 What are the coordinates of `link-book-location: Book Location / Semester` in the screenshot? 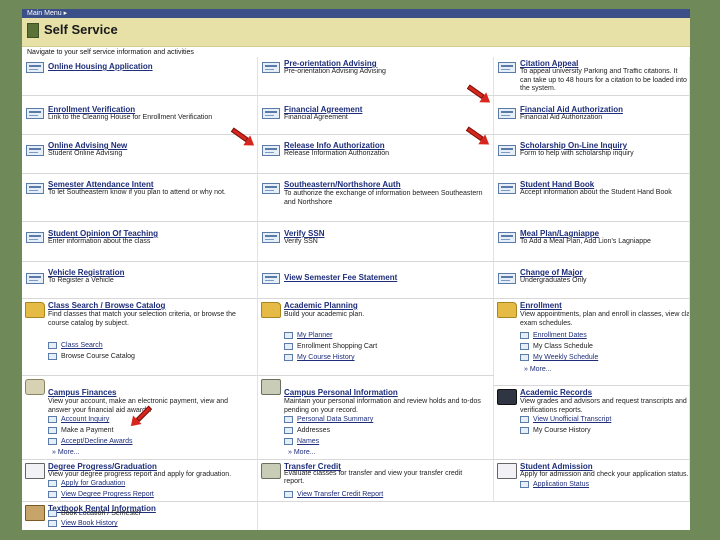 It's located at (94, 515).